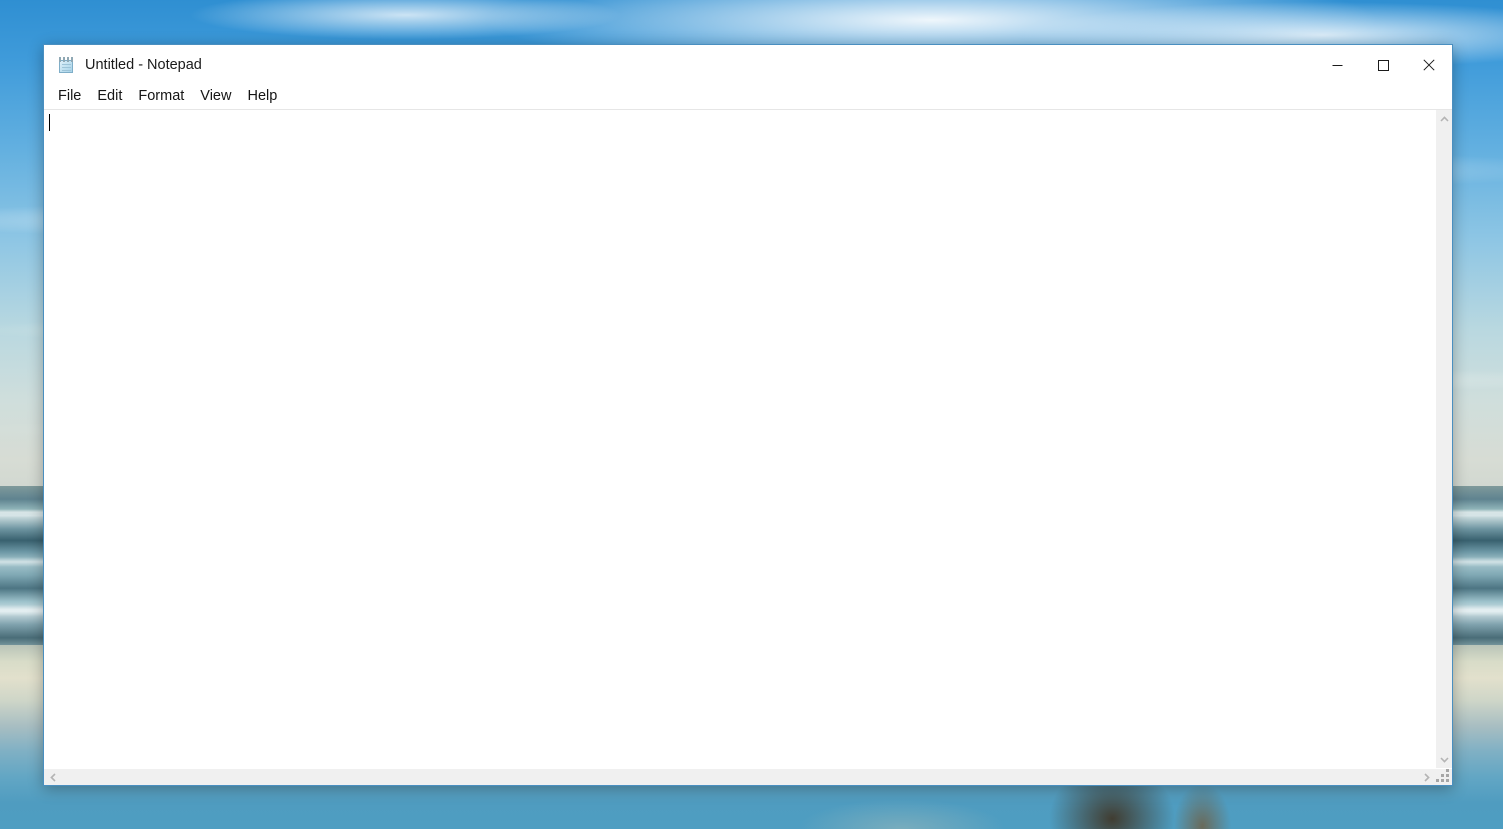 Image resolution: width=1503 pixels, height=829 pixels. I want to click on maximize-icon, so click(1383, 65).